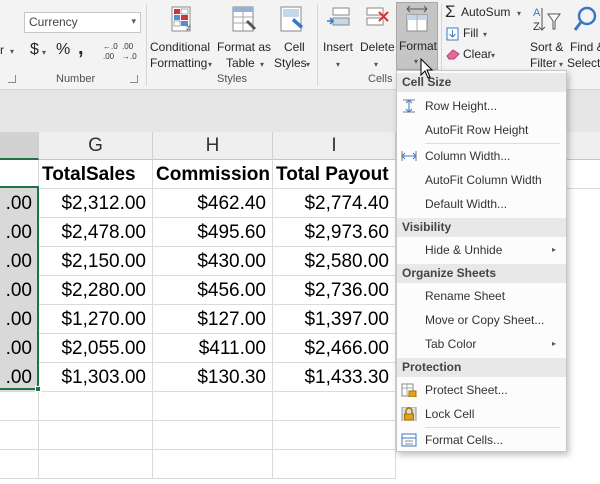 The image size is (600, 484). Describe the element at coordinates (244, 38) in the screenshot. I see `format-as-table-button: Format as Table ▾` at that location.